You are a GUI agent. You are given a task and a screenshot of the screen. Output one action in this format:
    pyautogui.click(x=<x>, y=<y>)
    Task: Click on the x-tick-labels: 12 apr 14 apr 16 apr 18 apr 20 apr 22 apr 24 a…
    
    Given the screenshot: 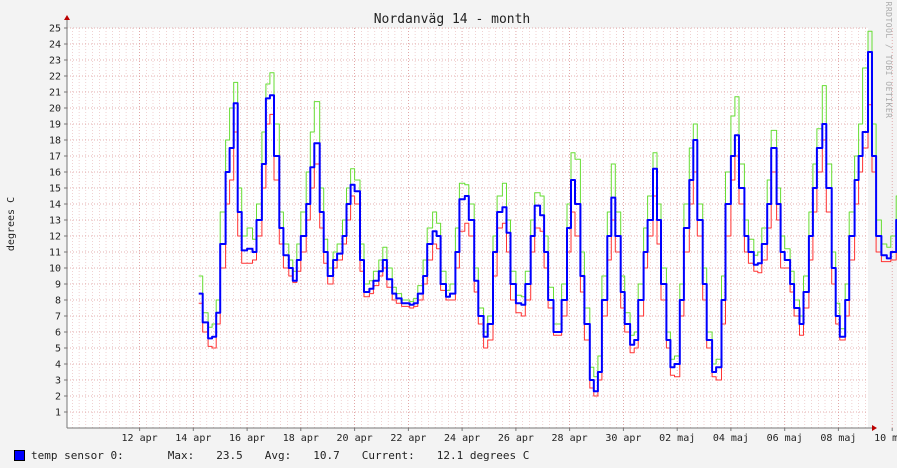 What is the action you would take?
    pyautogui.click(x=509, y=438)
    